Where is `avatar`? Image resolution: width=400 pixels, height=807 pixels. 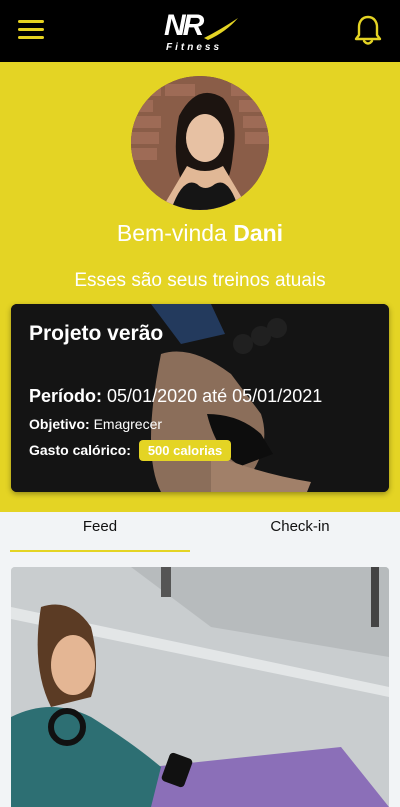
avatar is located at coordinates (200, 143).